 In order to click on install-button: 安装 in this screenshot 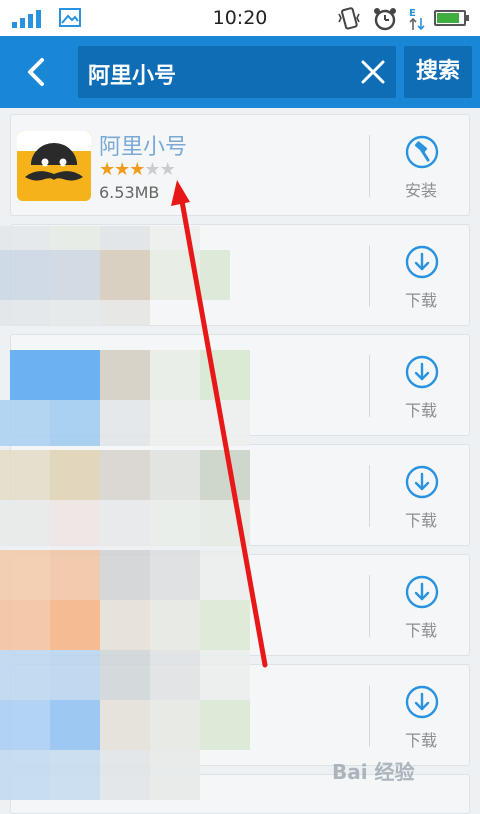, I will do `click(420, 165)`.